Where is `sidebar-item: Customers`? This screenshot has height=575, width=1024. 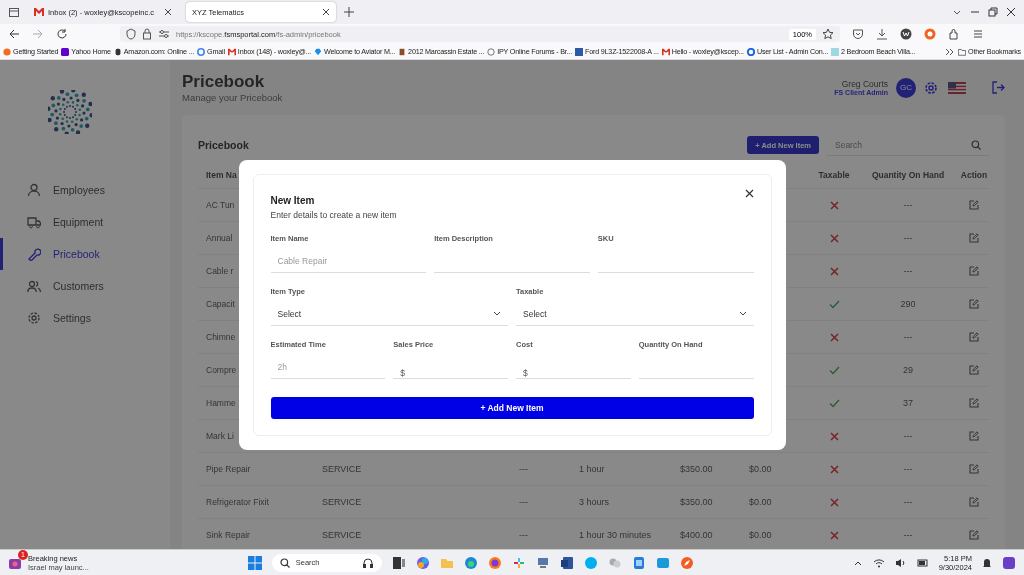 sidebar-item: Customers is located at coordinates (85, 286).